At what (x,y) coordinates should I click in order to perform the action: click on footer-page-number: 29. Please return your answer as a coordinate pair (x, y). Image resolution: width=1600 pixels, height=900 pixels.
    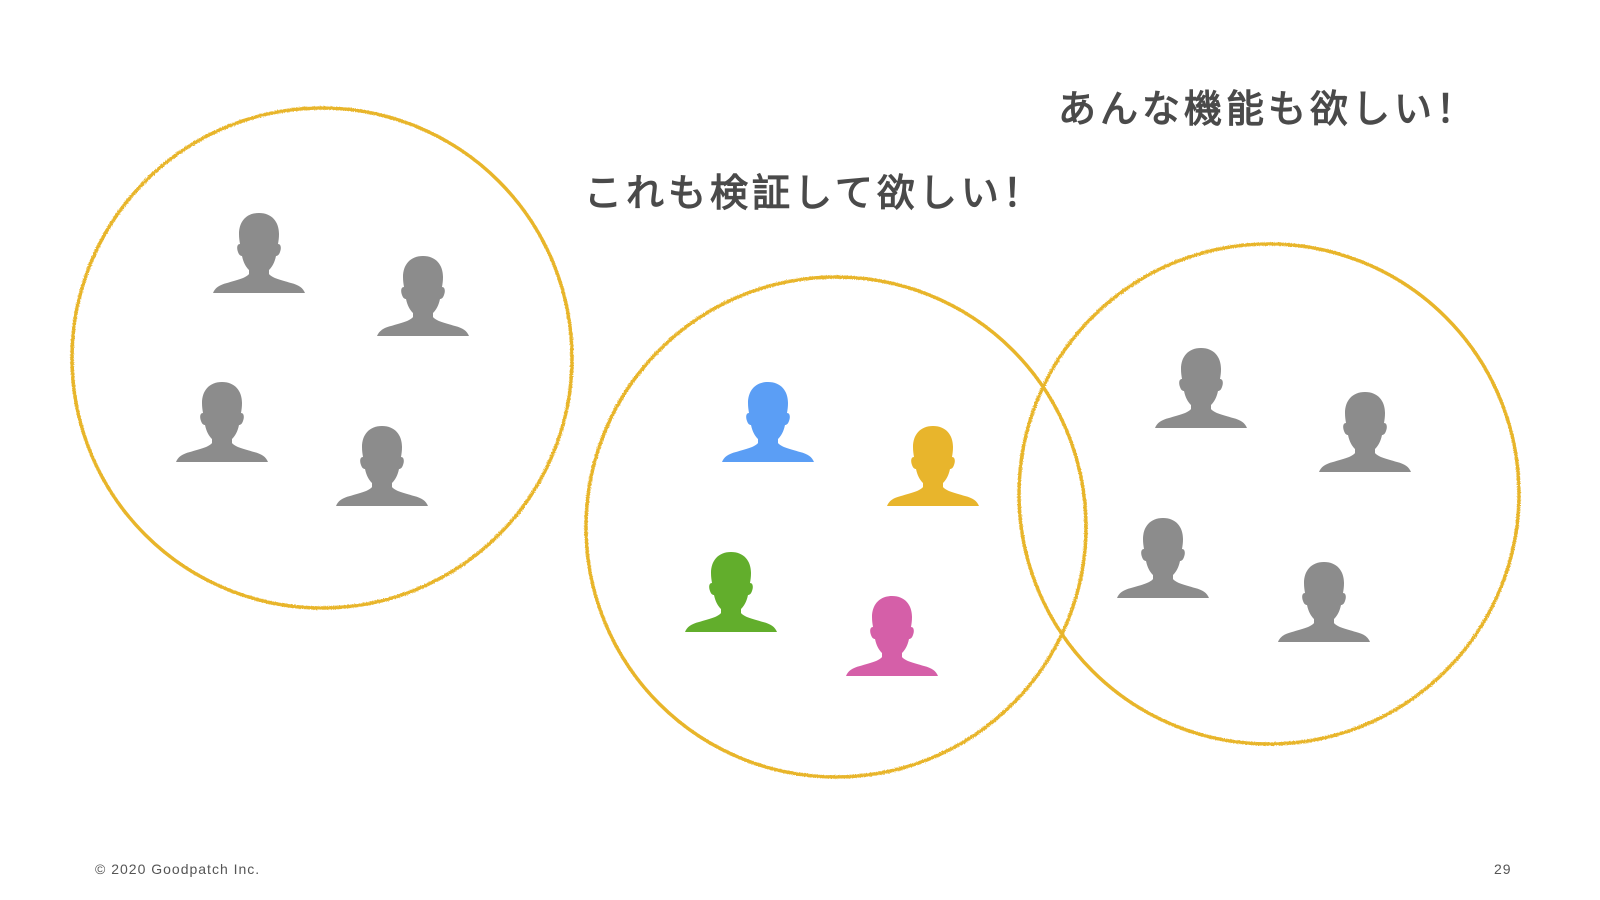
    Looking at the image, I should click on (1503, 869).